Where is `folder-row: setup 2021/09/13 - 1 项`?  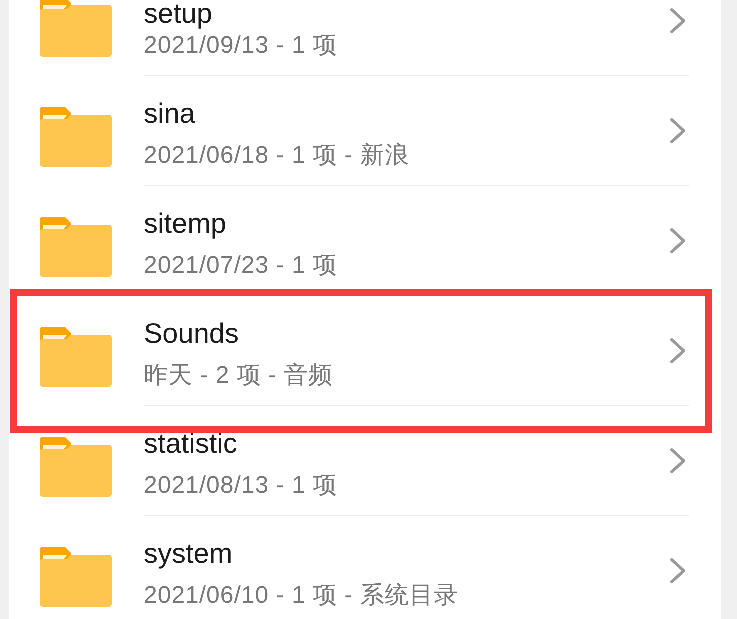
folder-row: setup 2021/09/13 - 1 项 is located at coordinates (365, 38).